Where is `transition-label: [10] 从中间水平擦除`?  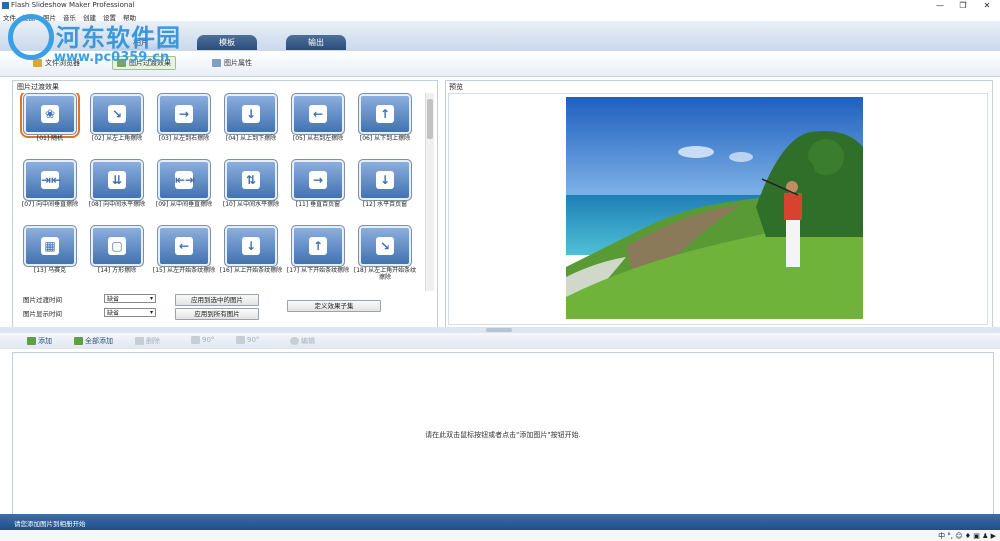 transition-label: [10] 从中间水平擦除 is located at coordinates (251, 204).